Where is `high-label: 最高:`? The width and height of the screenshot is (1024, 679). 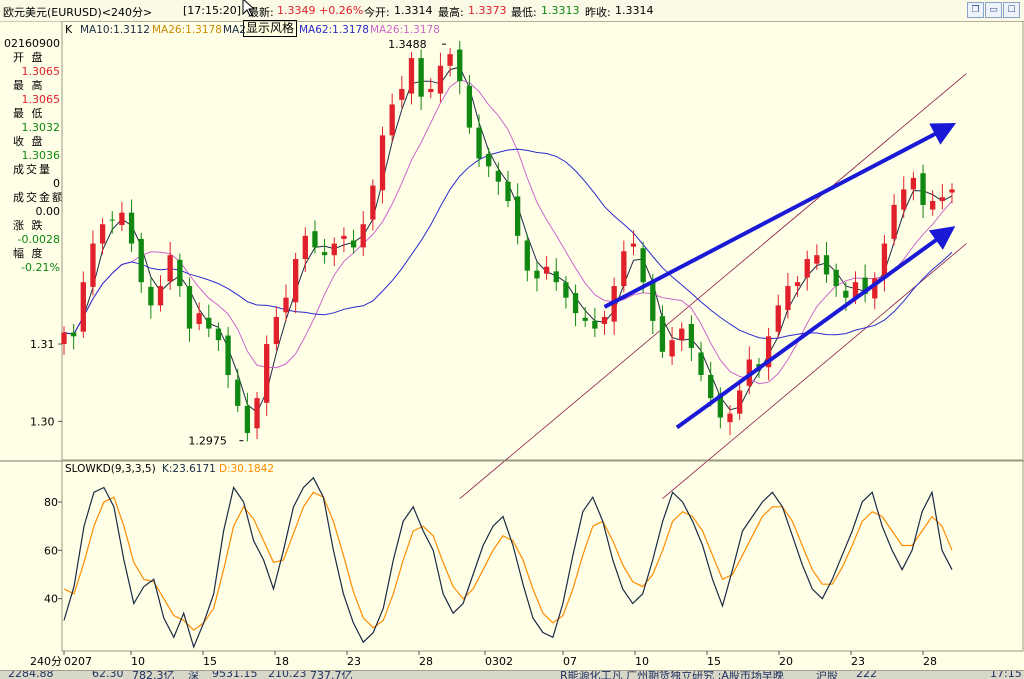
high-label: 最高: is located at coordinates (451, 12).